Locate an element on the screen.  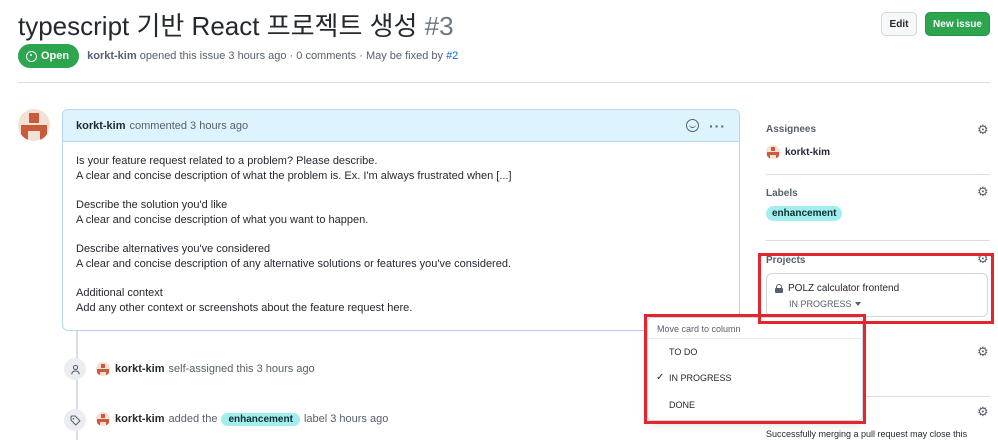
highlight-box-menu is located at coordinates (755, 369).